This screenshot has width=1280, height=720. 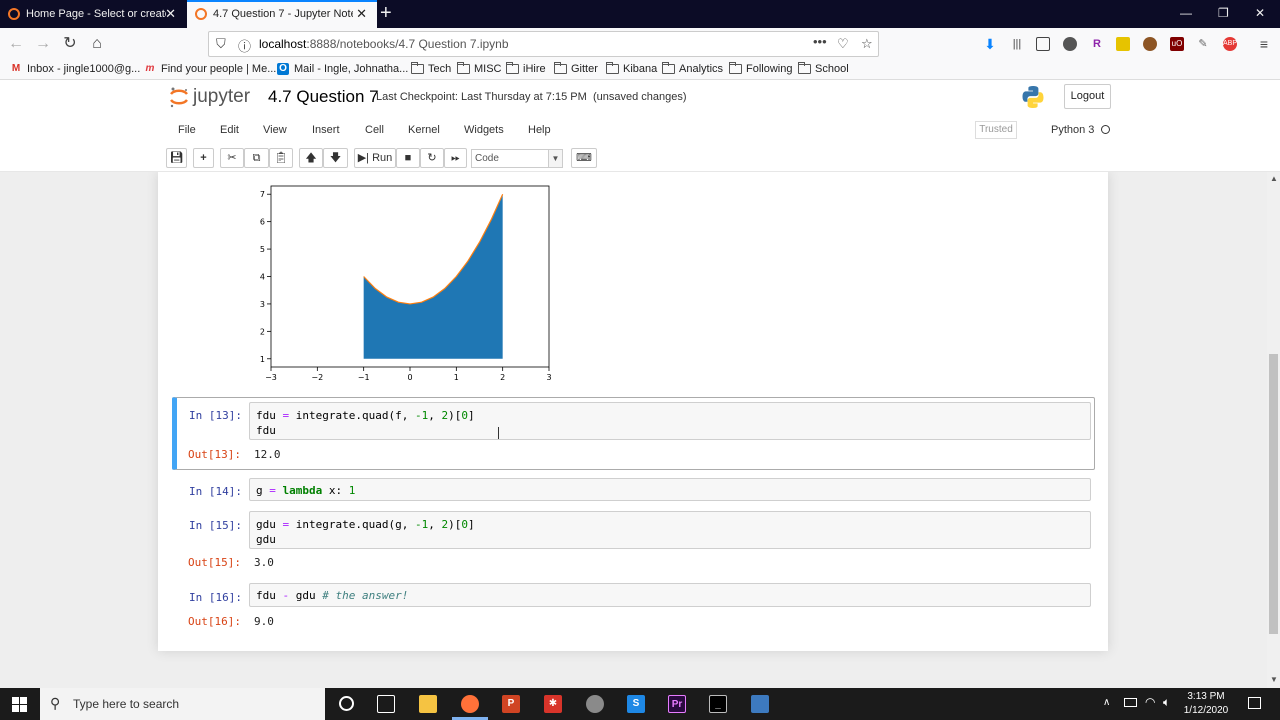 What do you see at coordinates (187, 130) in the screenshot?
I see `menu-file: File` at bounding box center [187, 130].